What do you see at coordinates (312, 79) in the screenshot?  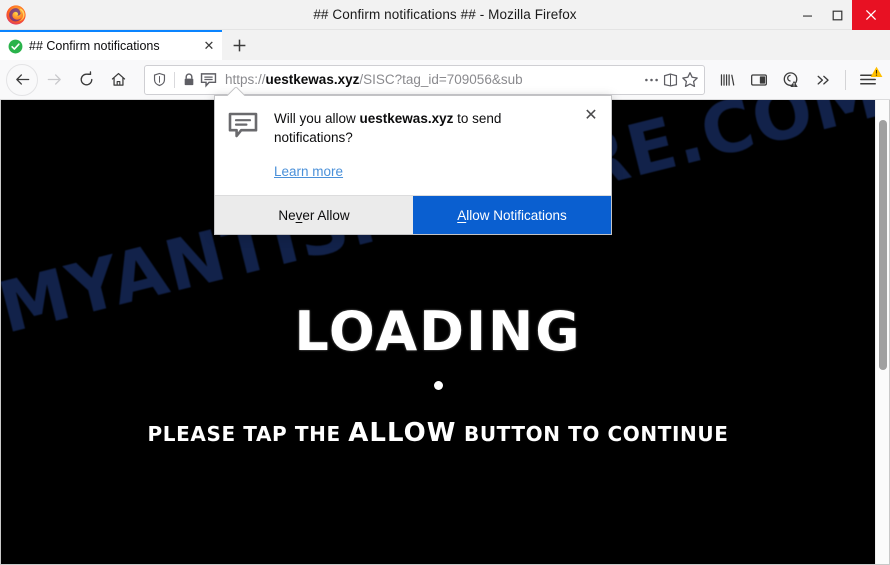 I see `url-host: uestkewas.xyz` at bounding box center [312, 79].